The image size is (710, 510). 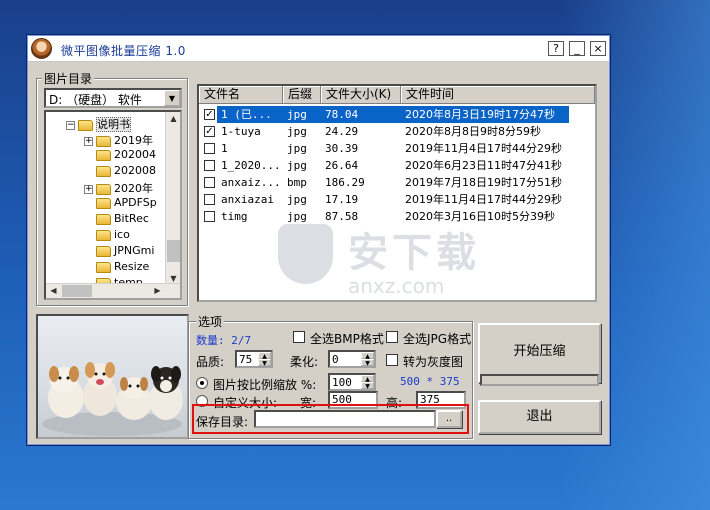 I want to click on close-button: ×, so click(x=598, y=48).